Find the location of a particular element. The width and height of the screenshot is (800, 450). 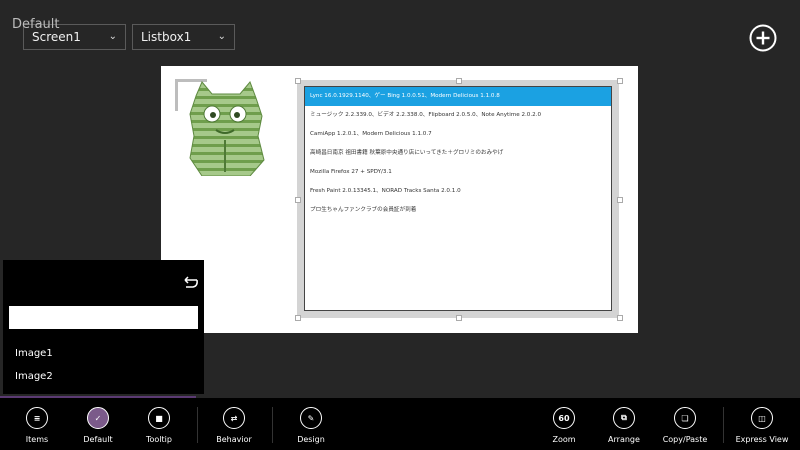

clipboard-icon: ❏ is located at coordinates (685, 418).